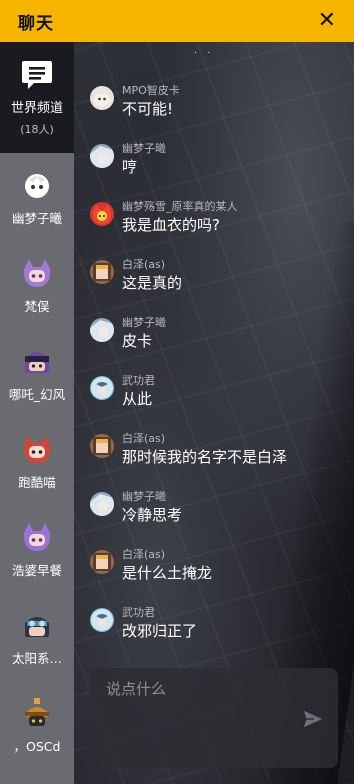  Describe the element at coordinates (313, 719) in the screenshot. I see `send-arrow-icon` at that location.